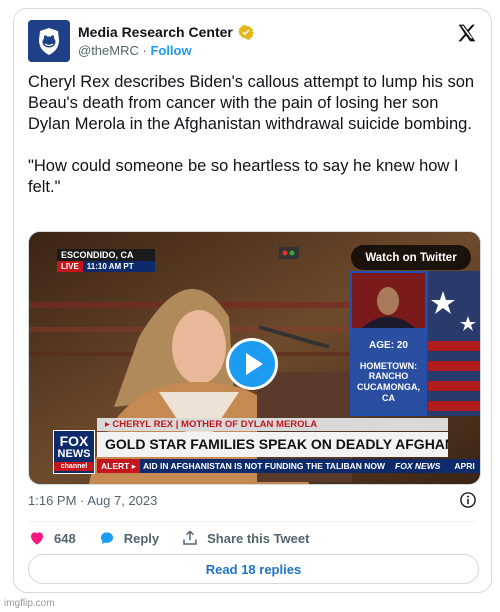 The image size is (500, 612). What do you see at coordinates (108, 50) in the screenshot?
I see `account-handle: @theMRC` at bounding box center [108, 50].